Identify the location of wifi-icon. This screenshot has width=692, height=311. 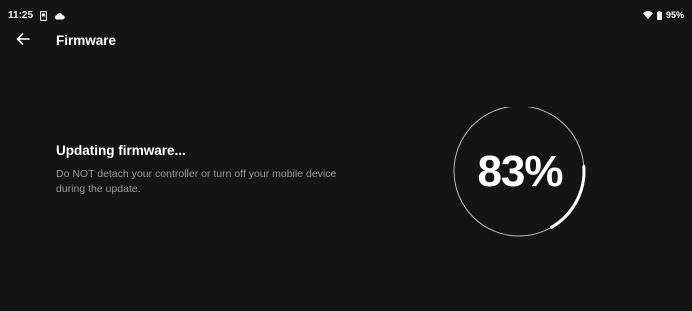
(647, 15).